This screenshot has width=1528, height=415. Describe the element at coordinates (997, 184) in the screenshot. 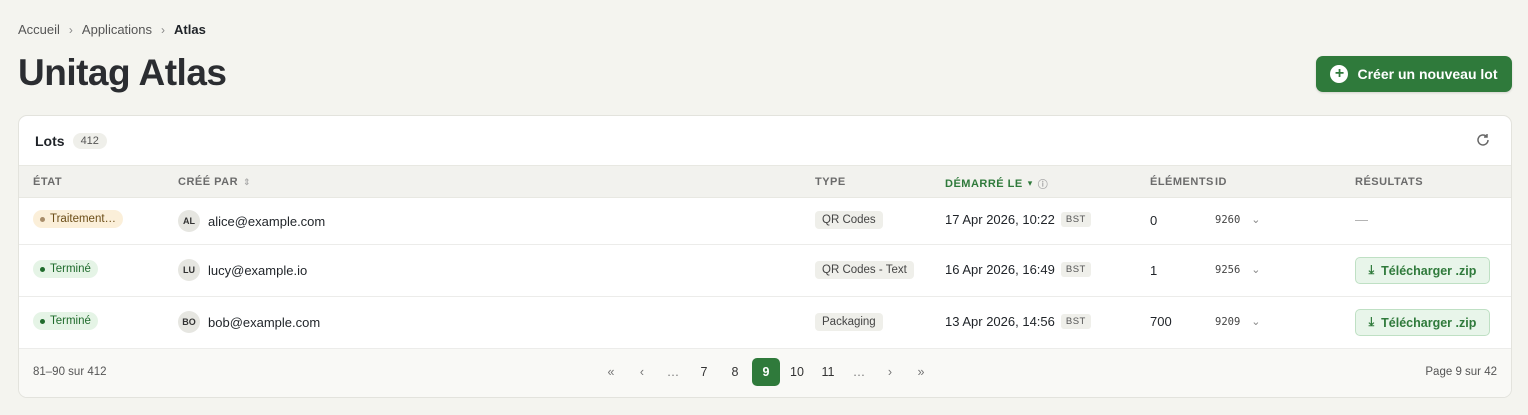

I see `column-header-started: DÉMARRÉ LE ▾ ⓘ` at that location.